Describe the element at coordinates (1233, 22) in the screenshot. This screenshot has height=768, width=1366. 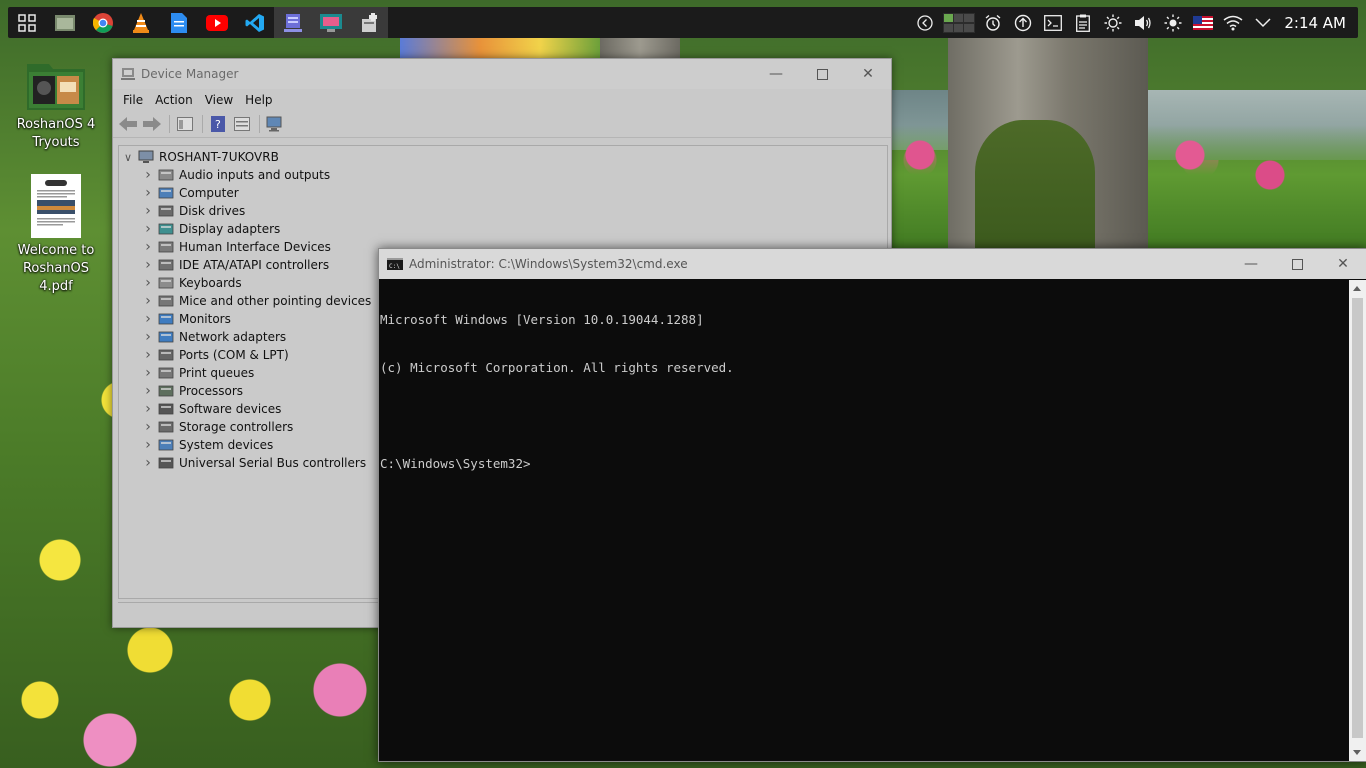
I see `wifi-icon` at that location.